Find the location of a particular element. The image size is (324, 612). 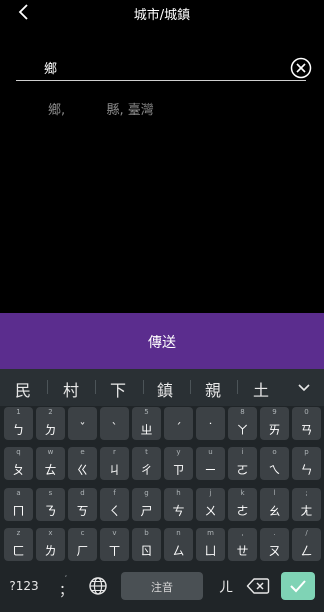

send-button: 傳送 is located at coordinates (162, 341).